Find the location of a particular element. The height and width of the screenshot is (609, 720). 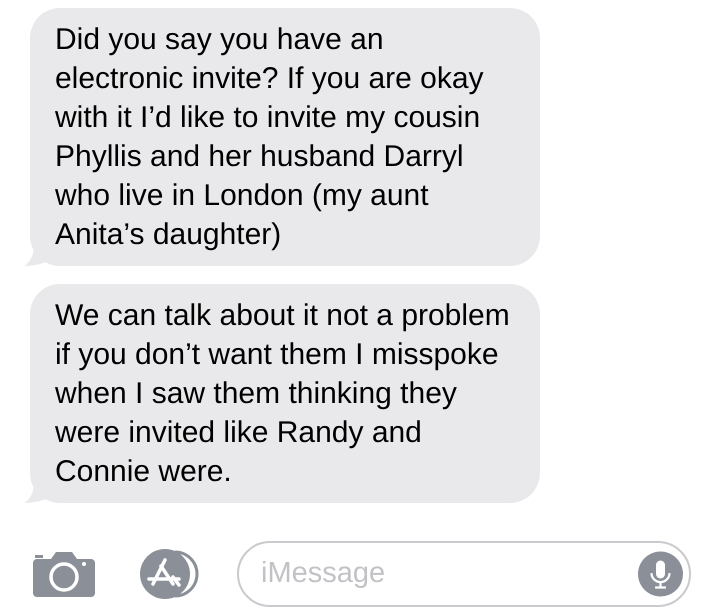

message-input-field: iMessage is located at coordinates (464, 574).